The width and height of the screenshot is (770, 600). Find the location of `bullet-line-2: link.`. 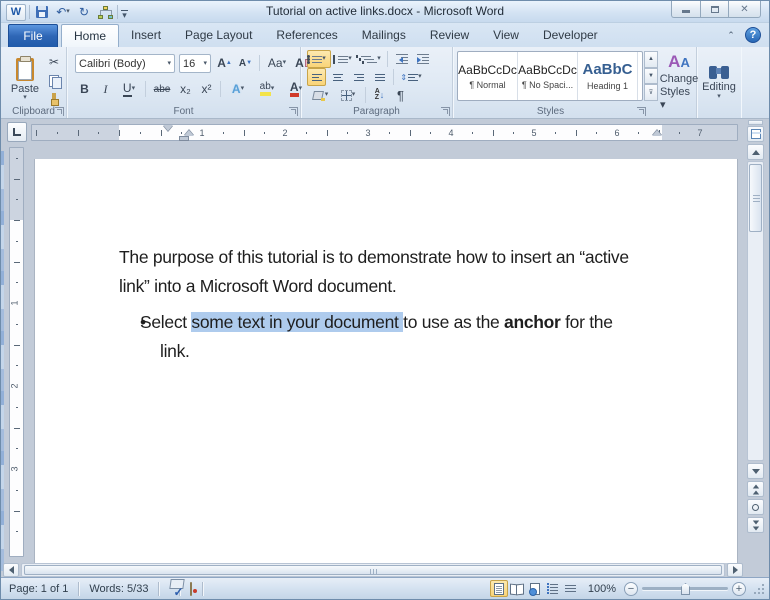

bullet-line-2: link. is located at coordinates (175, 351).